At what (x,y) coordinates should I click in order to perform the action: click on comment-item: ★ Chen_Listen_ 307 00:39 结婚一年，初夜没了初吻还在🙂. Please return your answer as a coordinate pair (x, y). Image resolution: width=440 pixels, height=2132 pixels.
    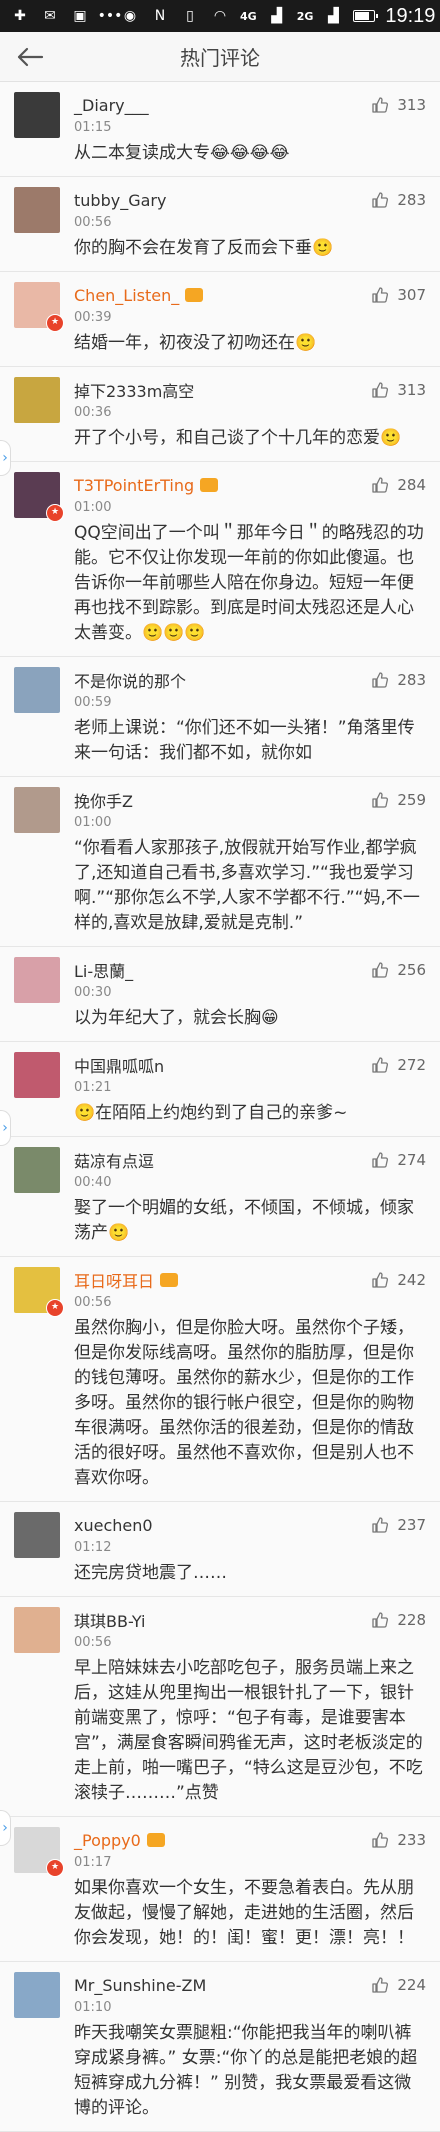
    Looking at the image, I should click on (220, 319).